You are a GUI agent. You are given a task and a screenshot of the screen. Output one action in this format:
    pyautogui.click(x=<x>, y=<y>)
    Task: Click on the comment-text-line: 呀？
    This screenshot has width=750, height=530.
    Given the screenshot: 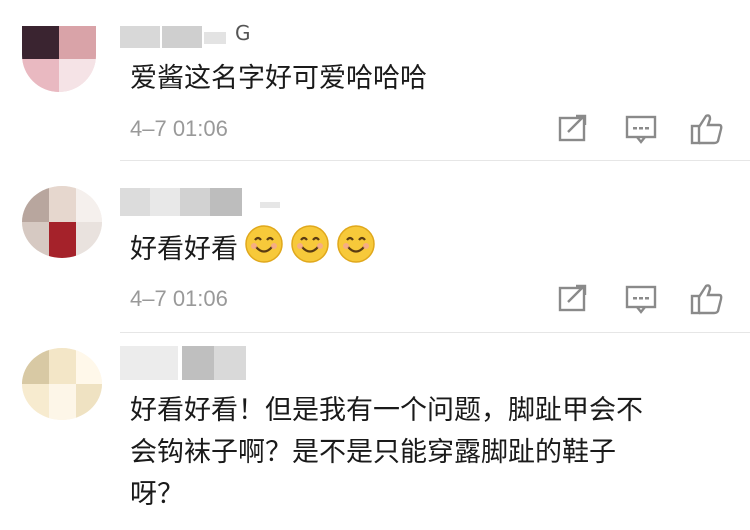 What is the action you would take?
    pyautogui.click(x=157, y=494)
    